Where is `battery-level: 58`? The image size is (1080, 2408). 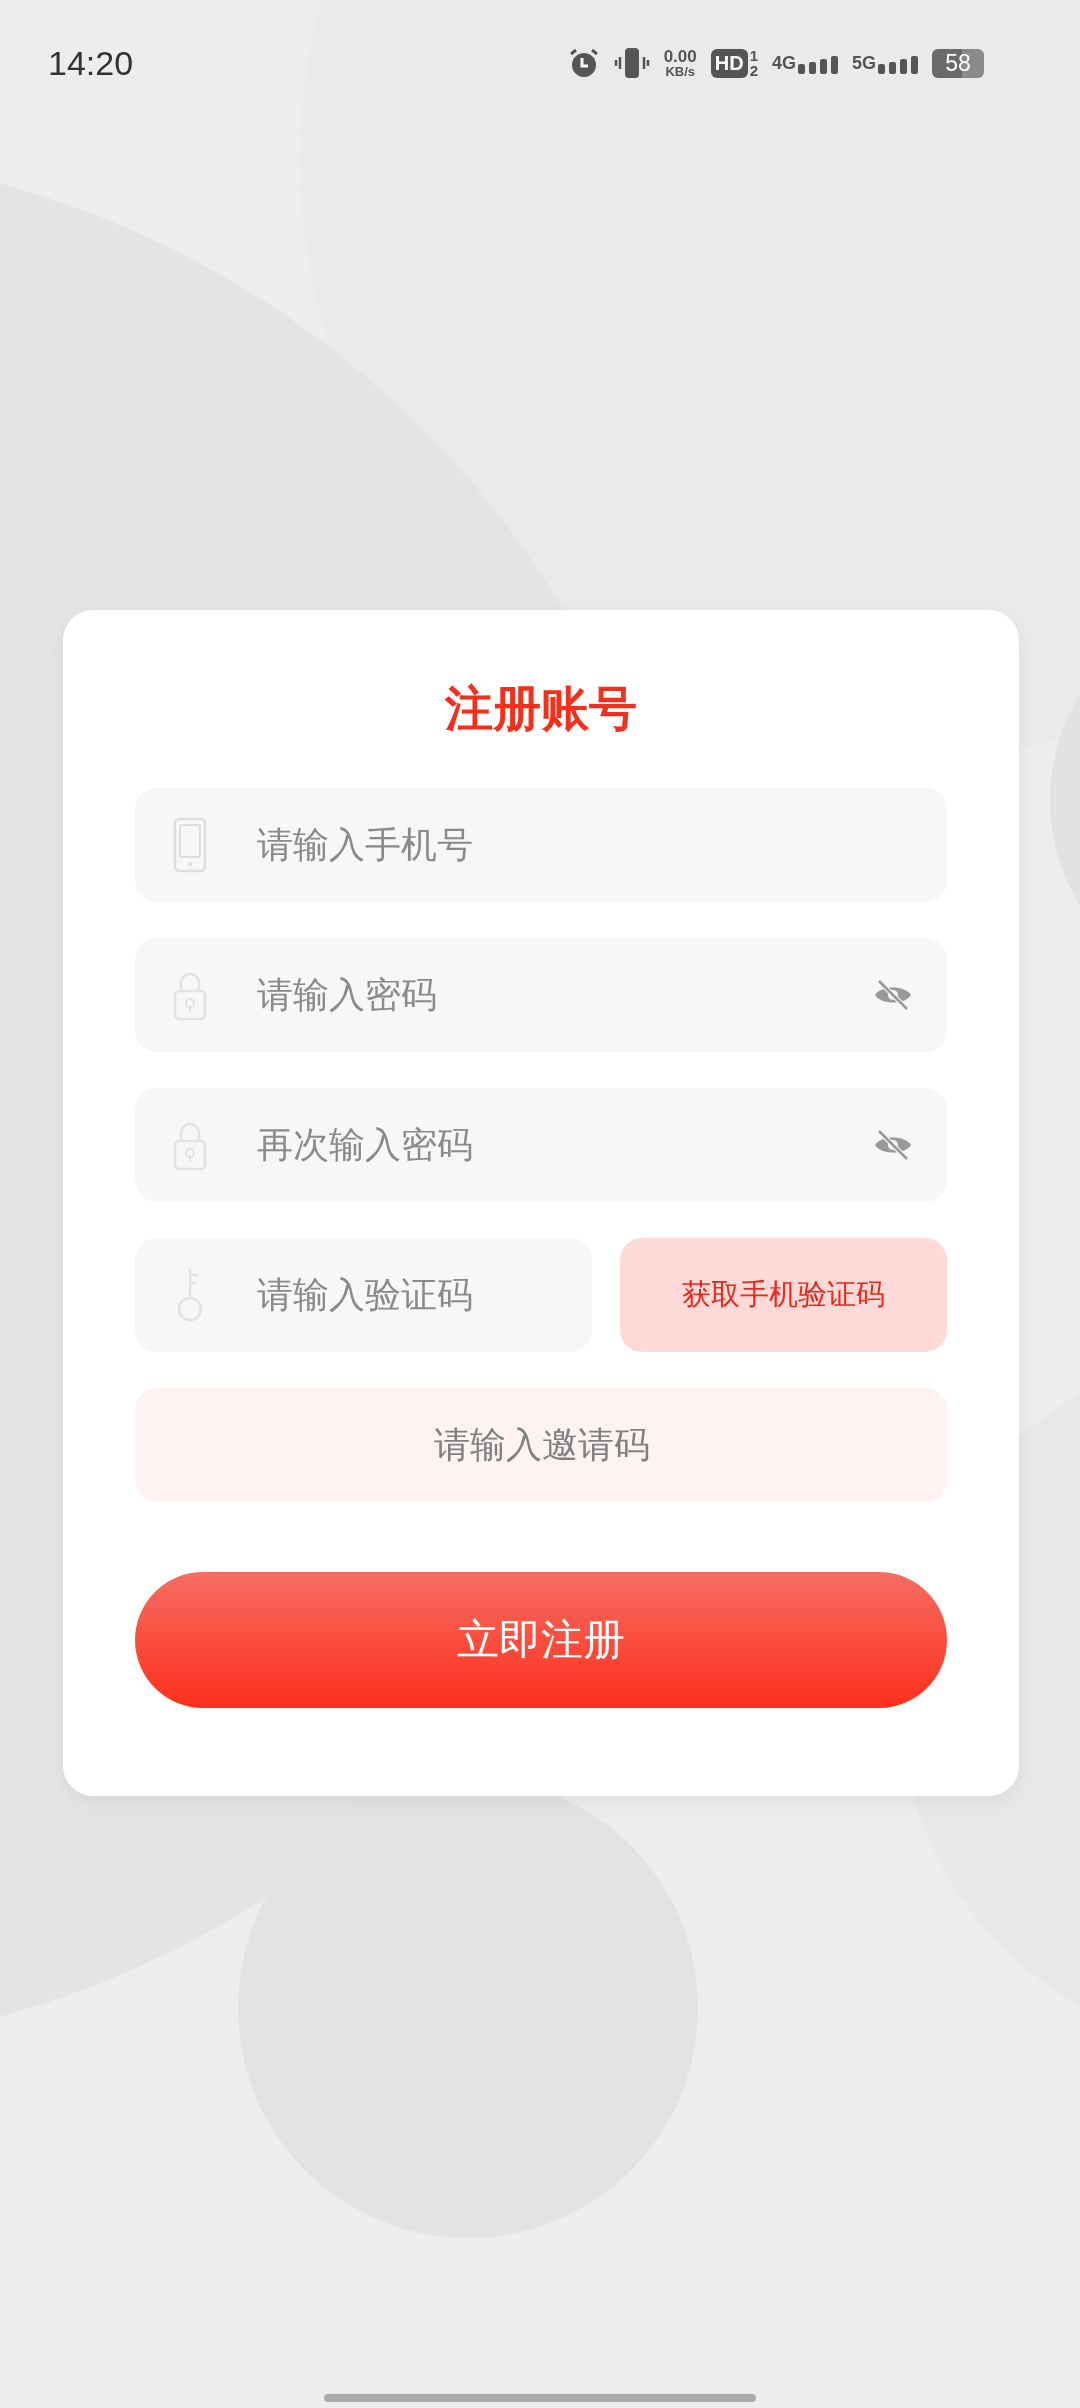 battery-level: 58 is located at coordinates (958, 62).